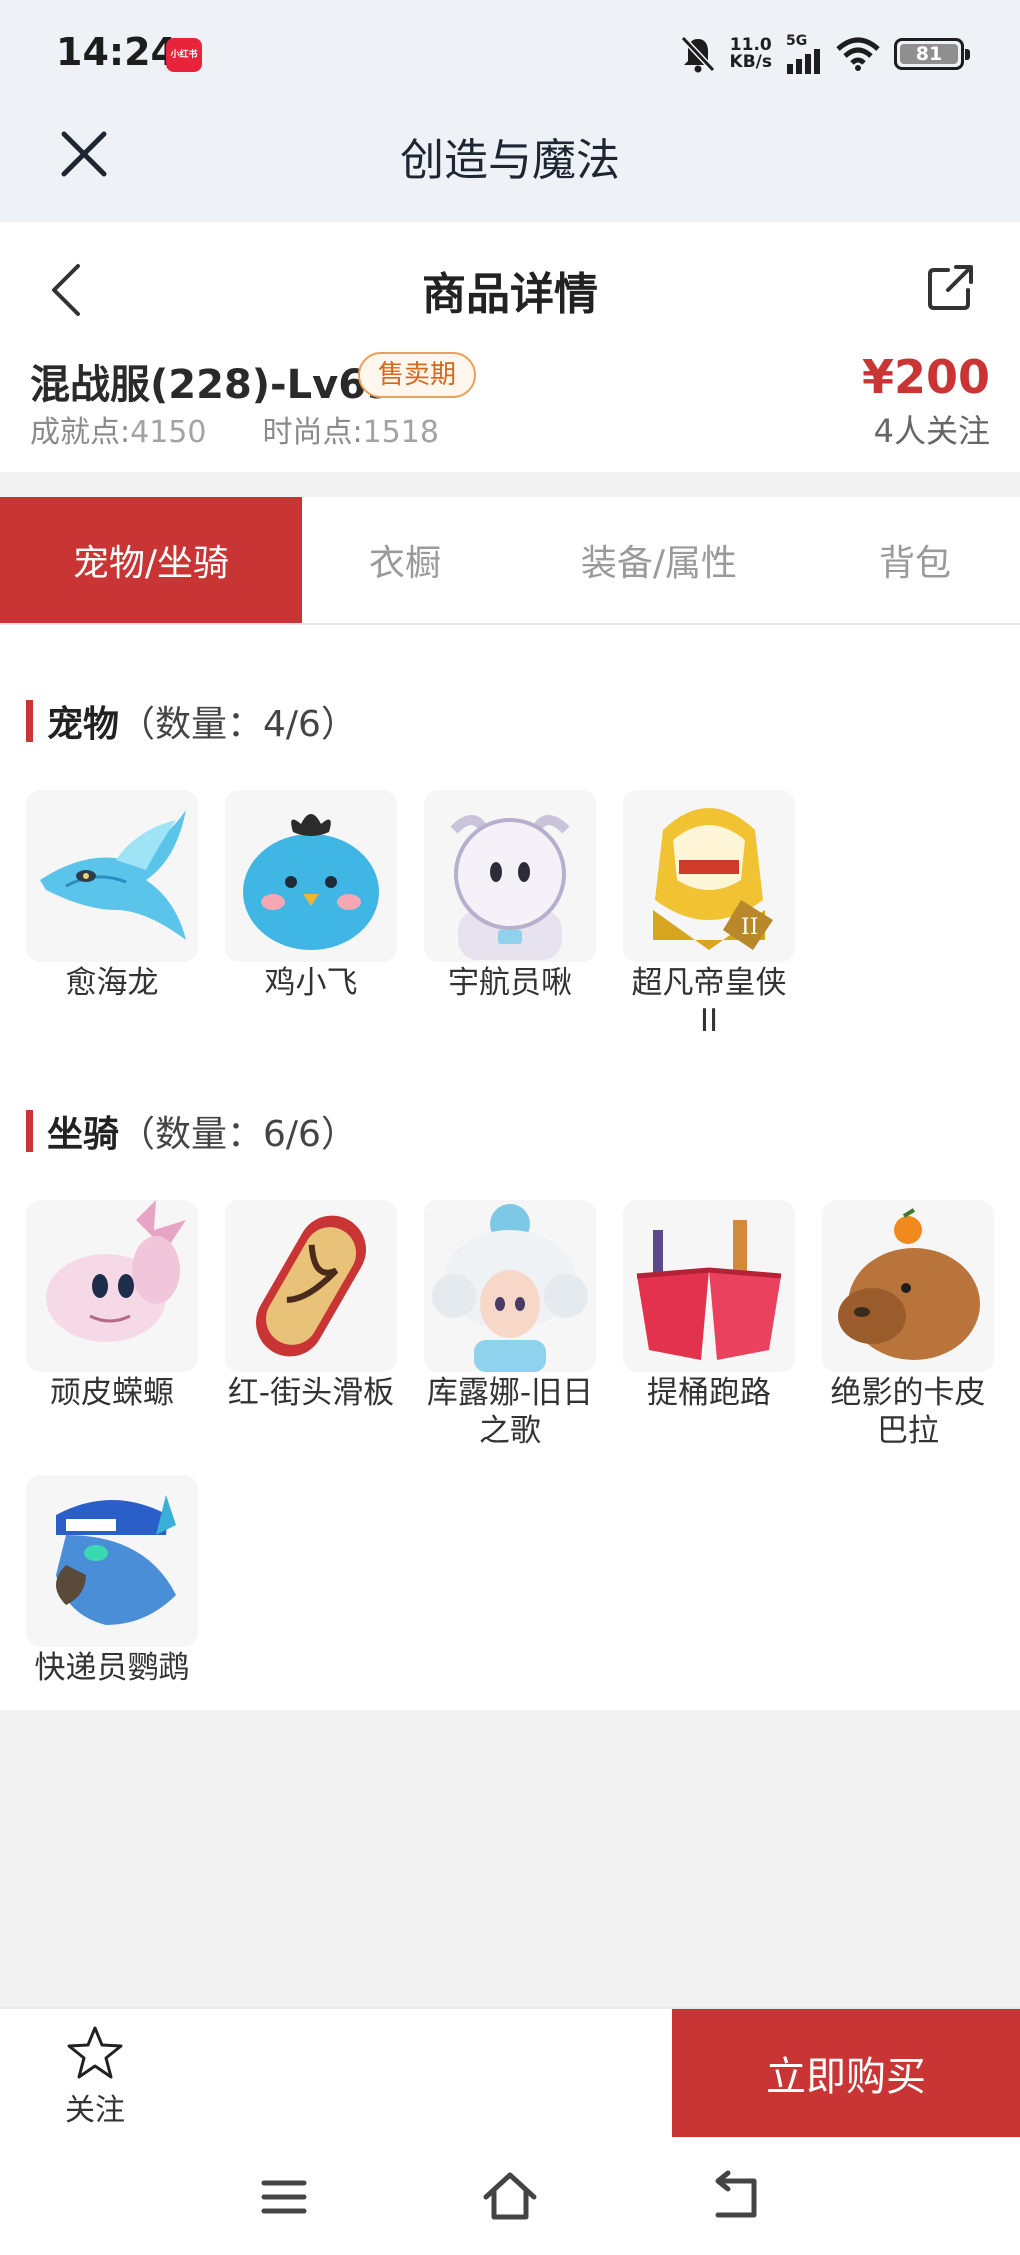  What do you see at coordinates (709, 1002) in the screenshot?
I see `pet-name: 超凡帝皇侠II` at bounding box center [709, 1002].